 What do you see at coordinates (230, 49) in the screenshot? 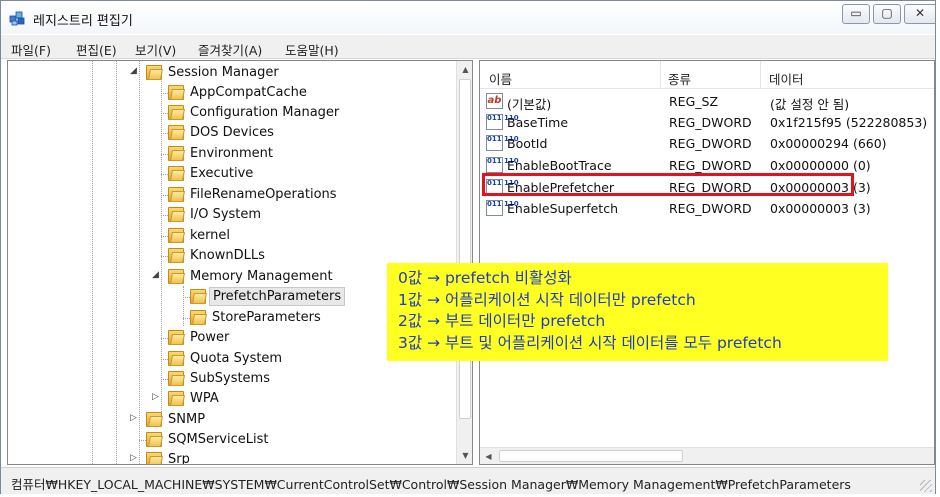
I see `menu-favorites: 즐겨찾기(A)` at bounding box center [230, 49].